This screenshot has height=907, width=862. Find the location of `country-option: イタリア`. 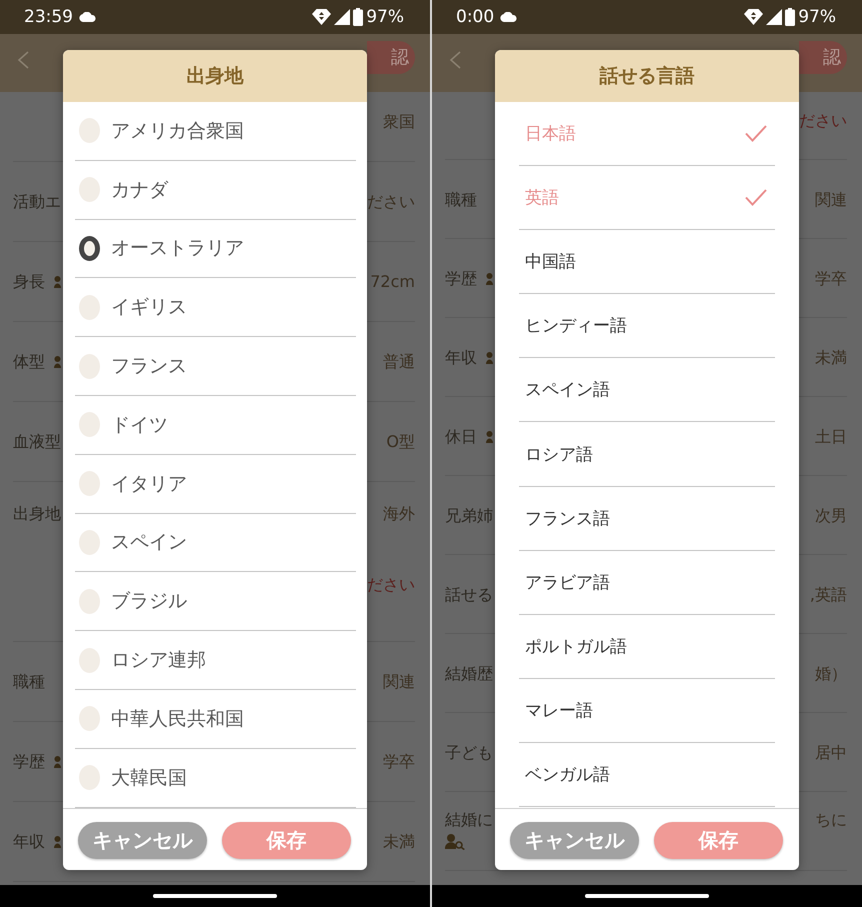

country-option: イタリア is located at coordinates (215, 484).